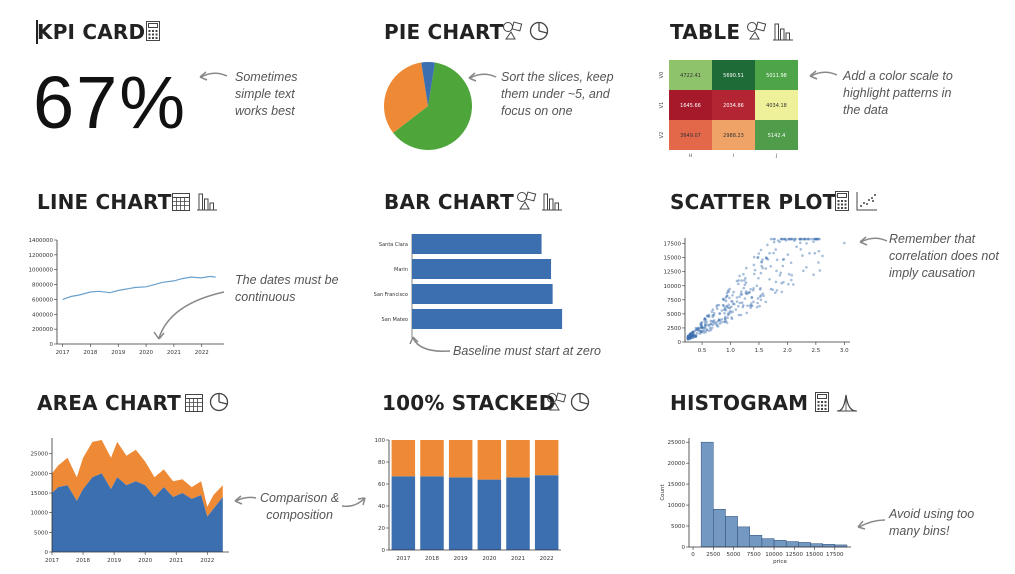 The height and width of the screenshot is (574, 1015). What do you see at coordinates (844, 351) in the screenshot?
I see `x-tick-label: 3.0` at bounding box center [844, 351].